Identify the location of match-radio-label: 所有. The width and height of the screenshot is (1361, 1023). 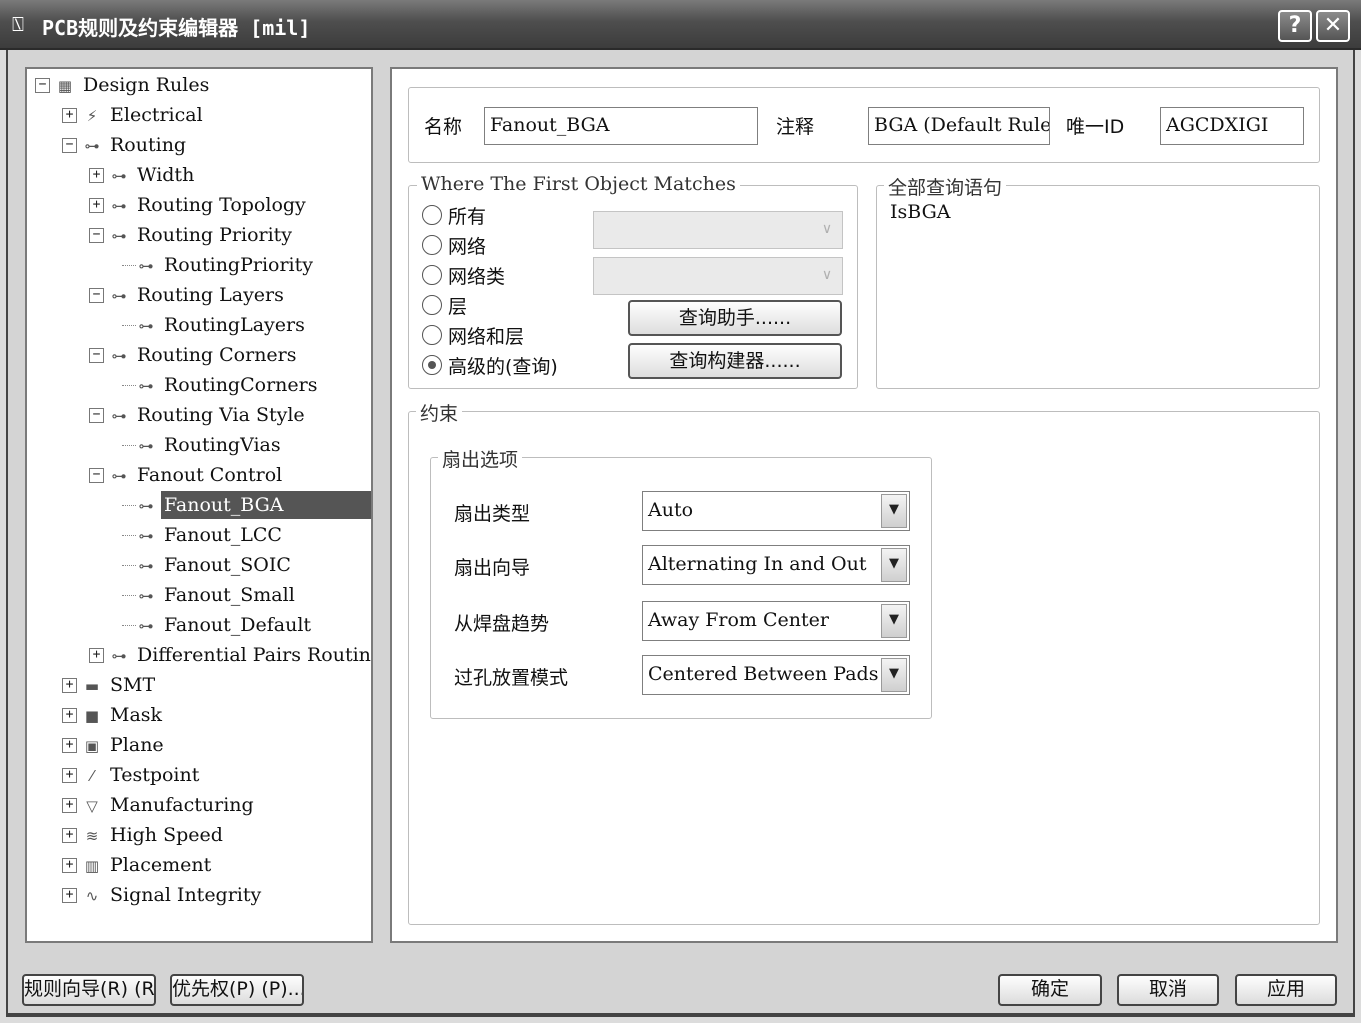
(467, 215).